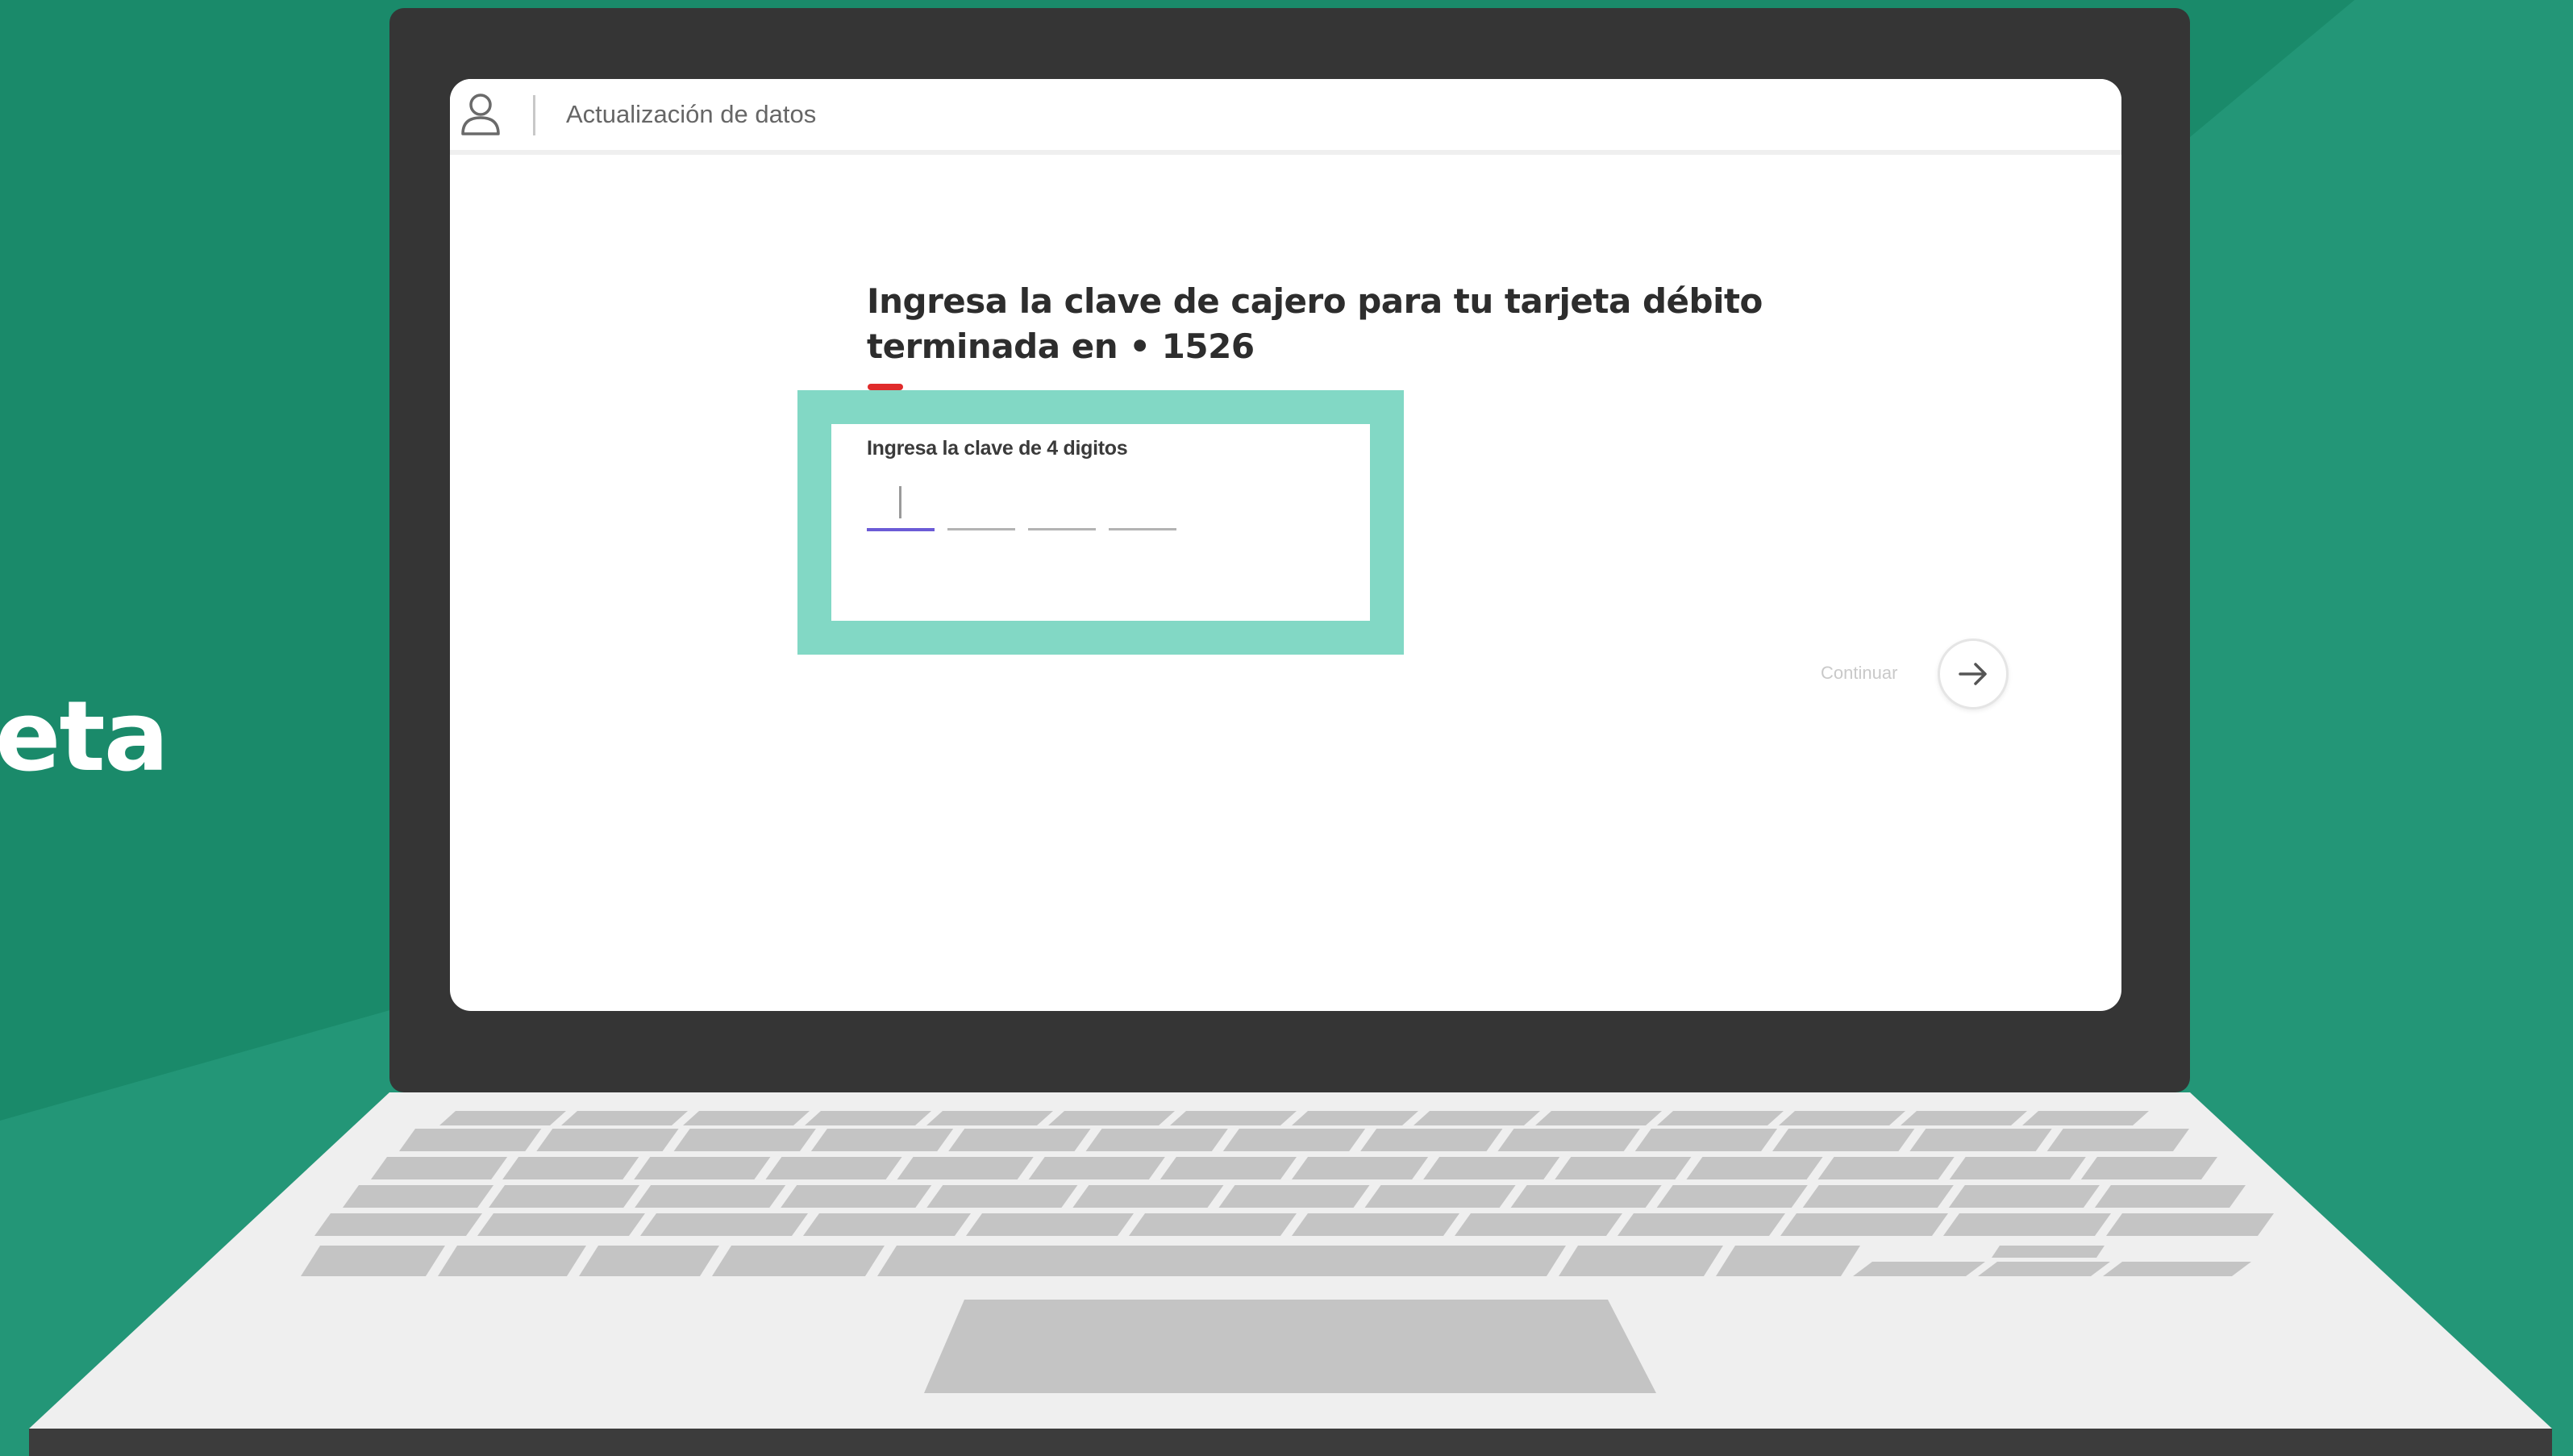 This screenshot has width=2573, height=1456. Describe the element at coordinates (1290, 1346) in the screenshot. I see `trackpad` at that location.